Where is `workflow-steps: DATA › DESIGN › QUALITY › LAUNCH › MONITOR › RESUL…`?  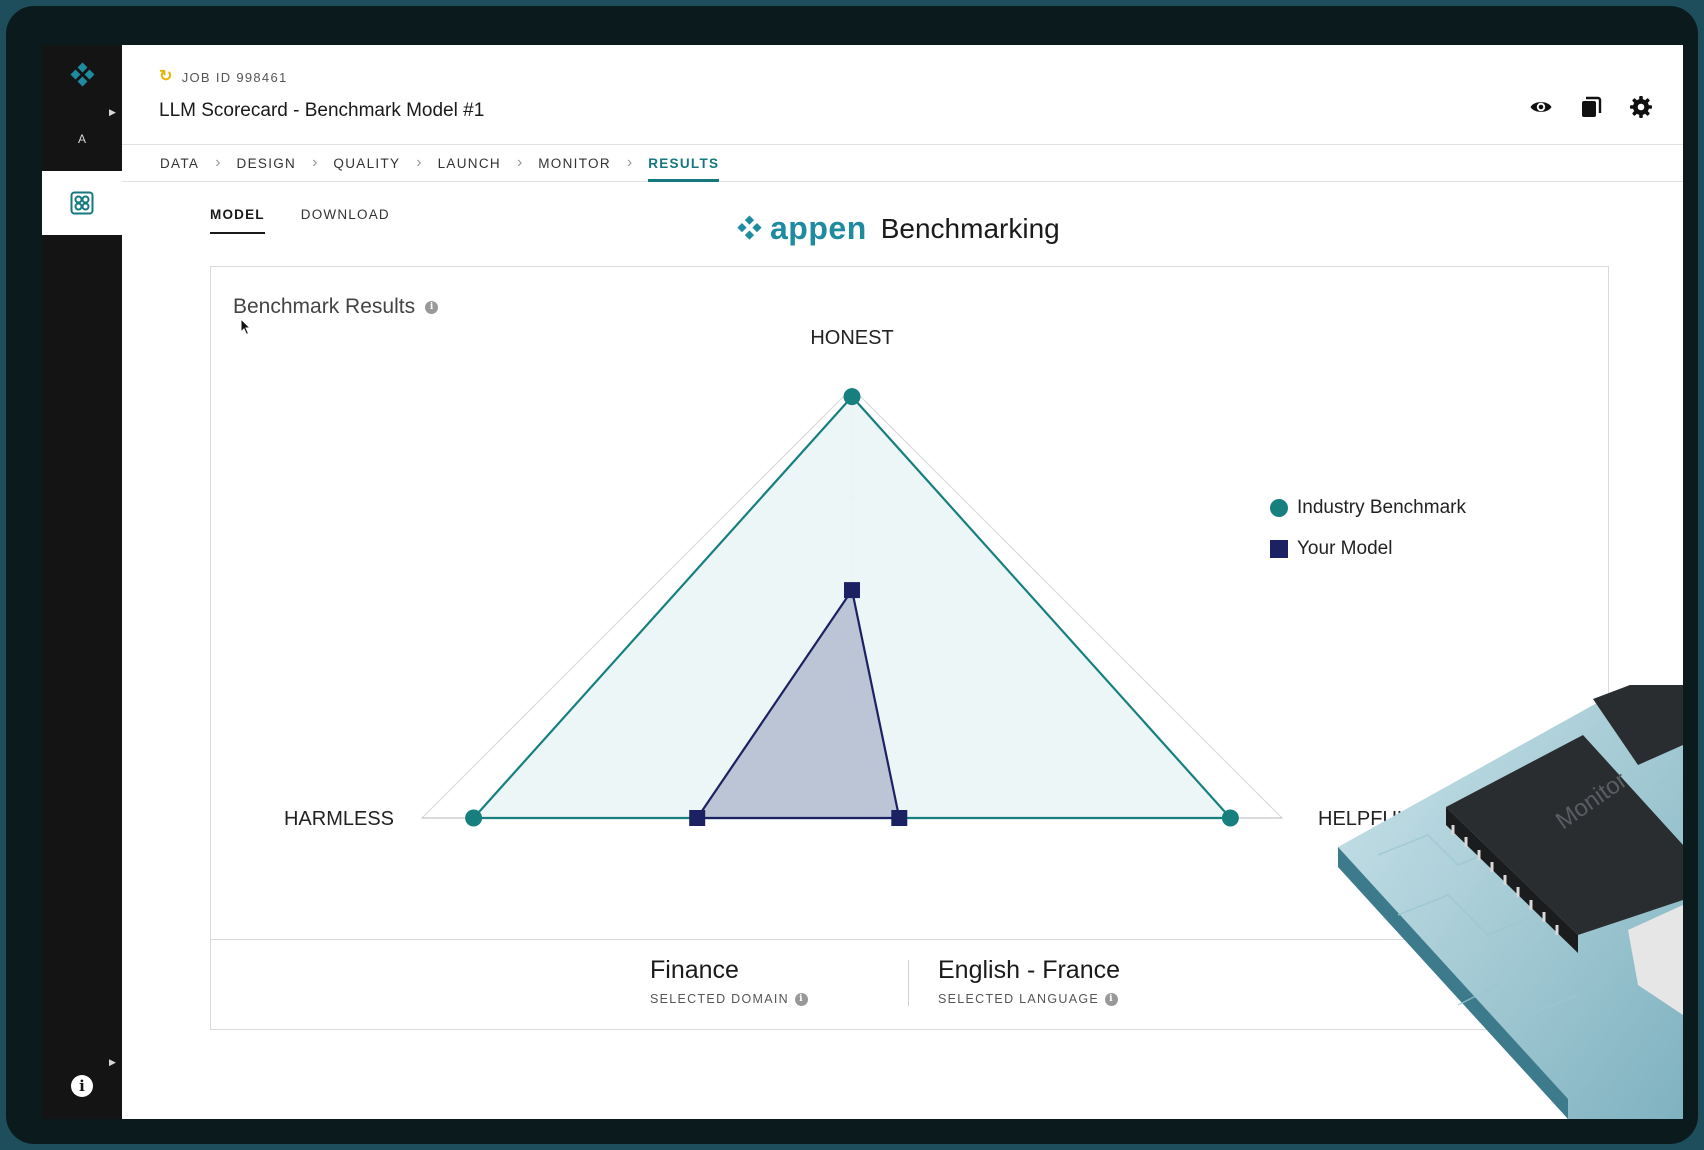
workflow-steps: DATA › DESIGN › QUALITY › LAUNCH › MONITOR › RESUL… is located at coordinates (902, 163).